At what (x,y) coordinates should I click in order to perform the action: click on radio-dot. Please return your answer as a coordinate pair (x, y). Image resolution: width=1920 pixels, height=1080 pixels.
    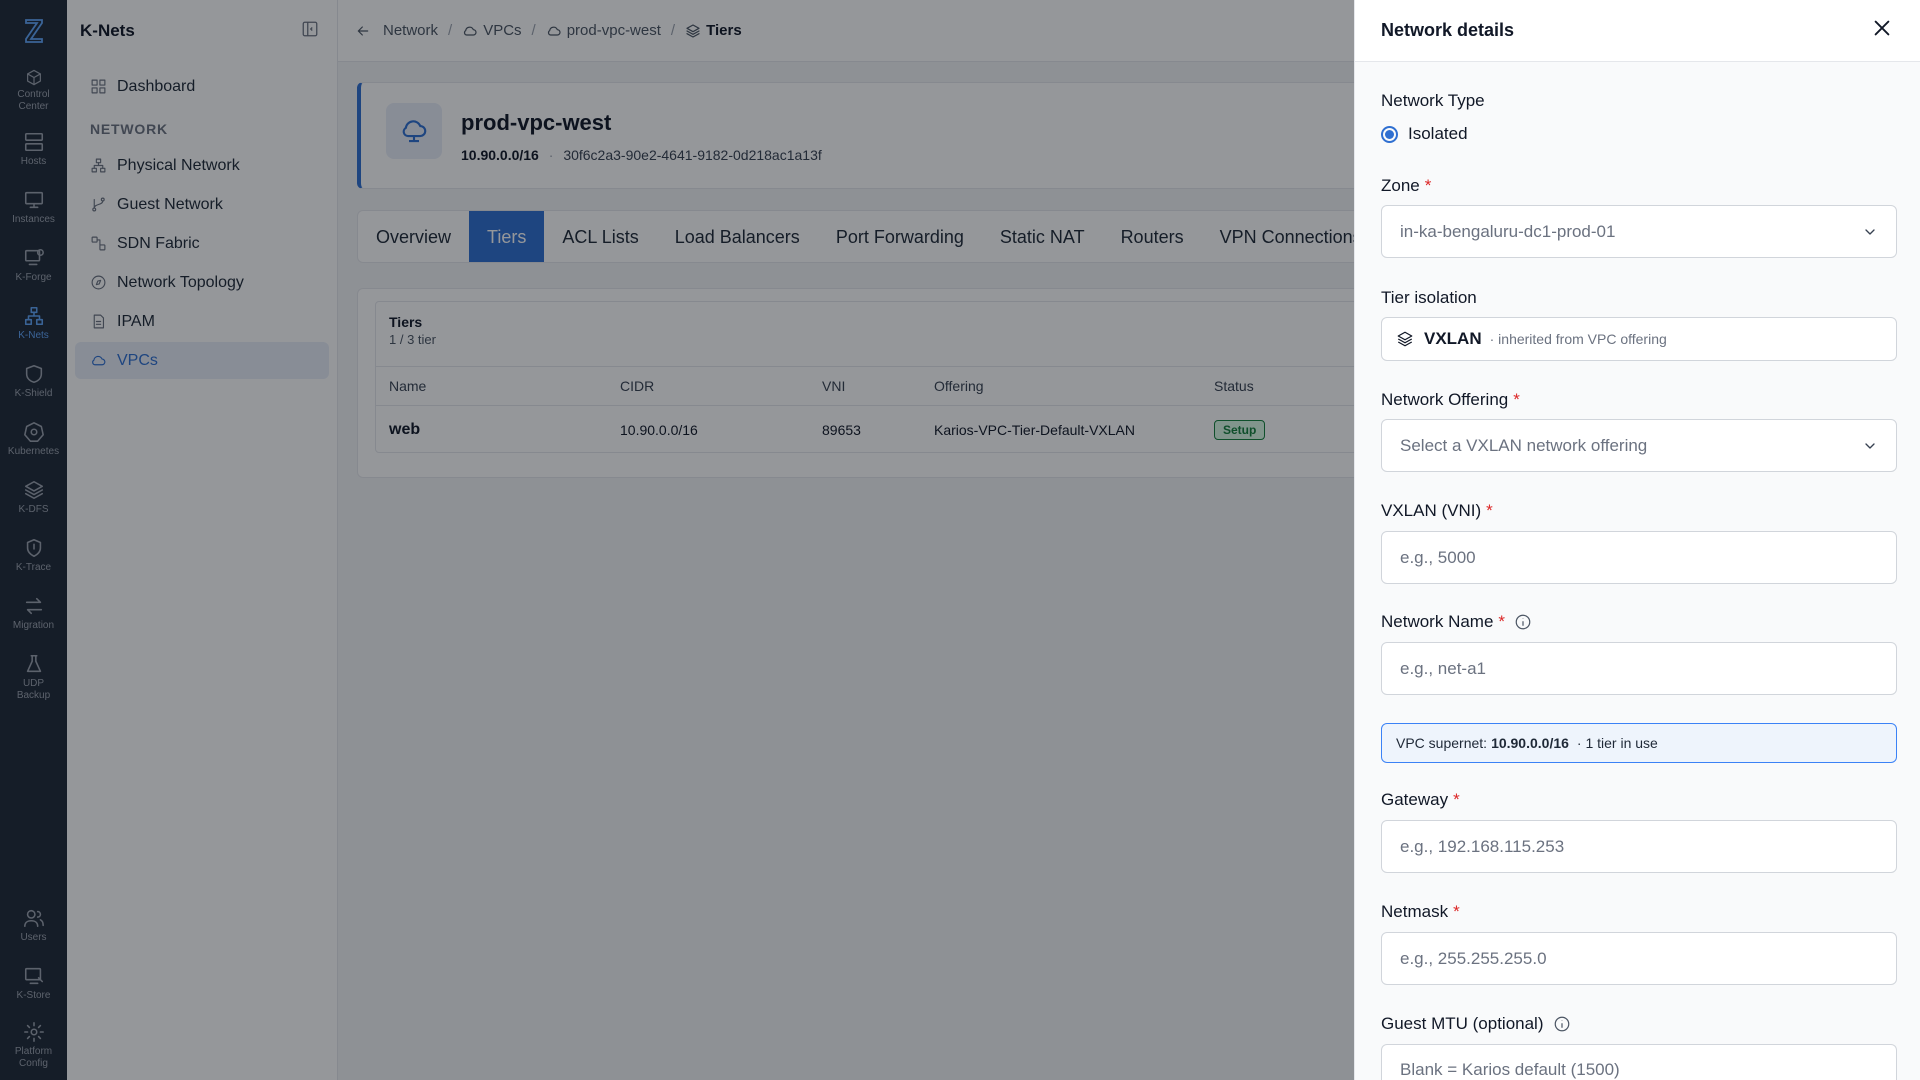
    Looking at the image, I should click on (1389, 134).